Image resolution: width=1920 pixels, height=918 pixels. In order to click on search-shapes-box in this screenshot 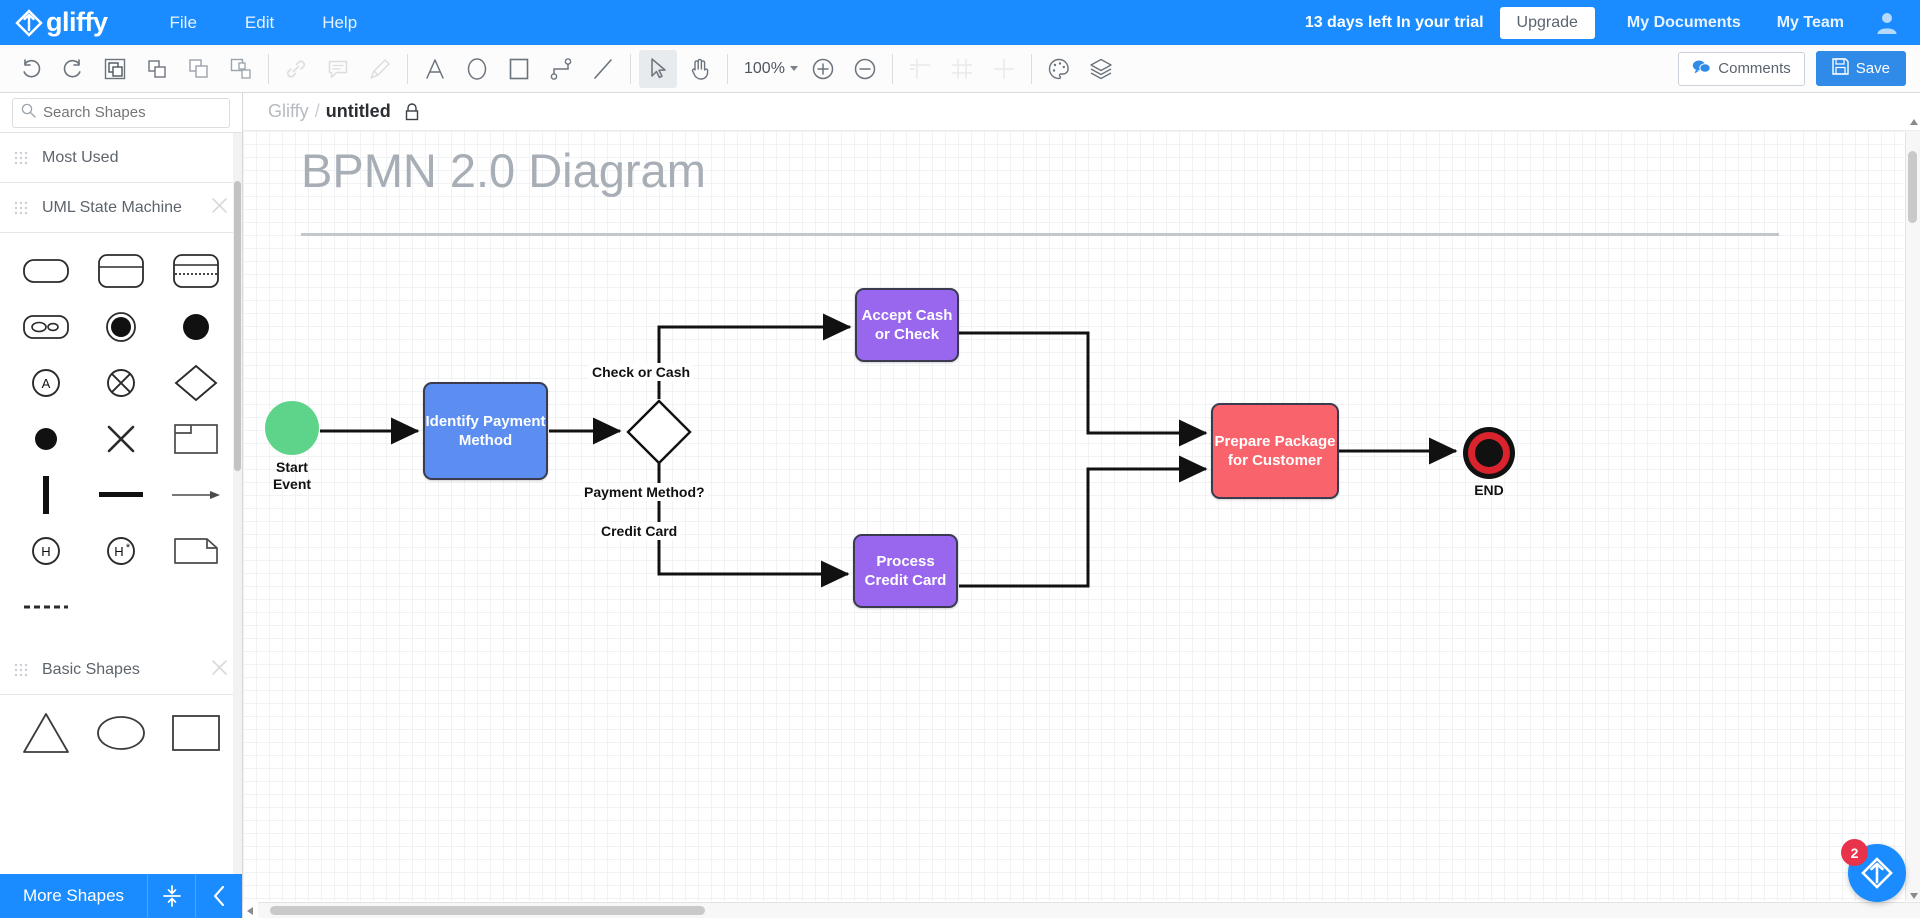, I will do `click(121, 112)`.